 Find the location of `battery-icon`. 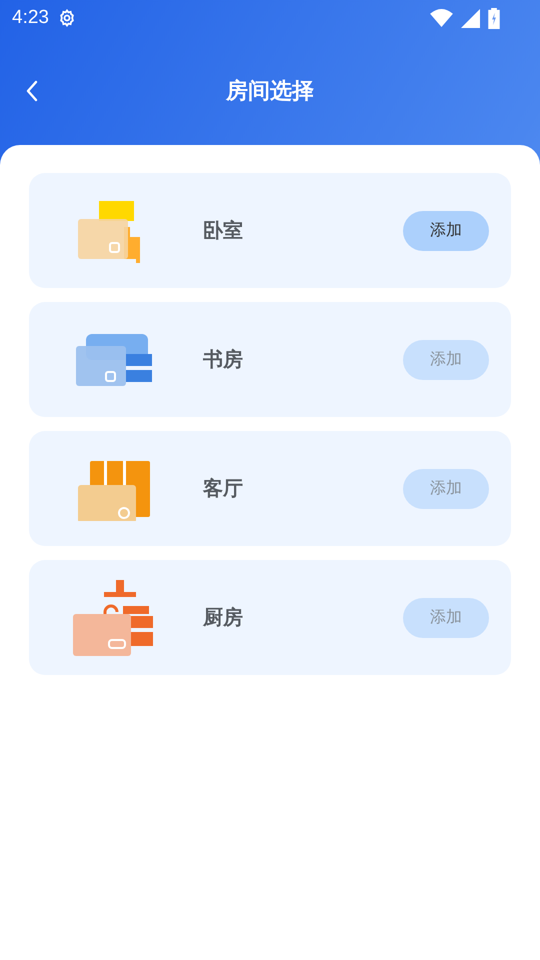

battery-icon is located at coordinates (494, 18).